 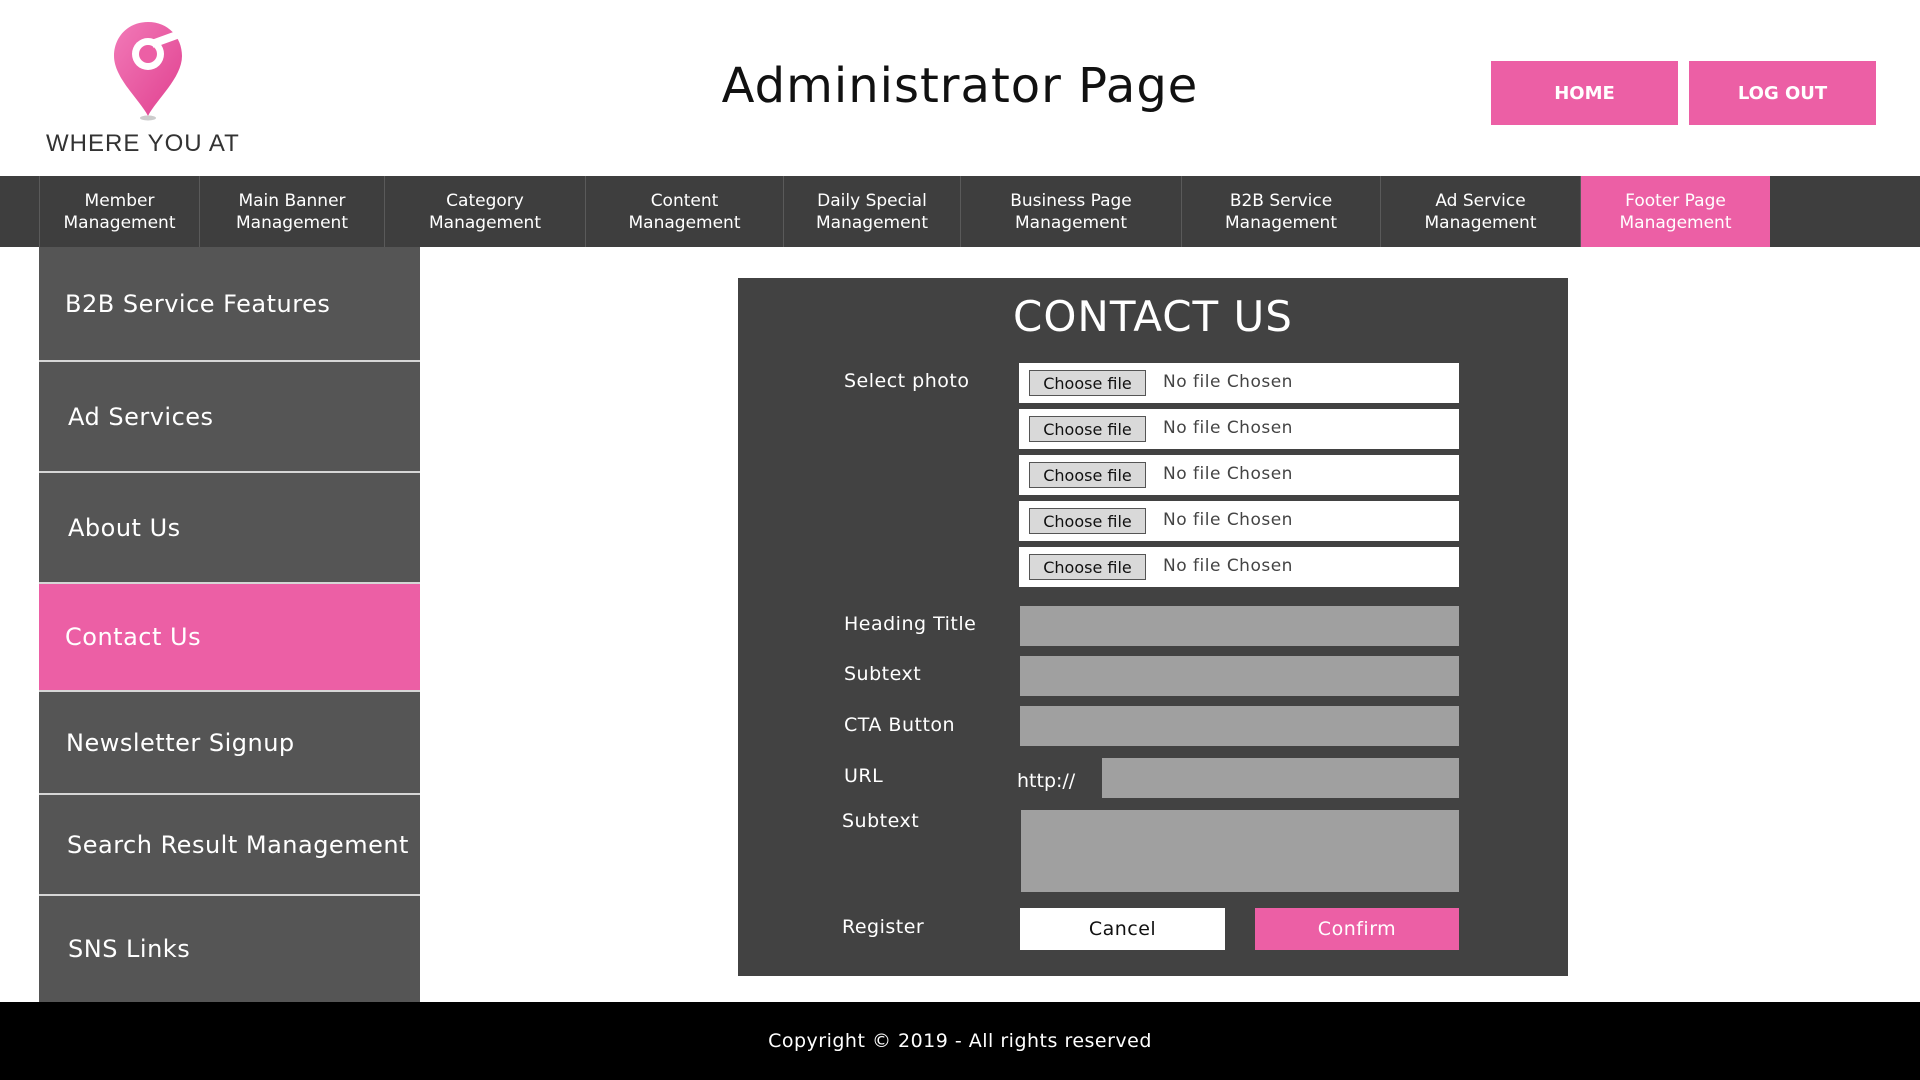 I want to click on nav-content-management: Content Management, so click(x=684, y=211).